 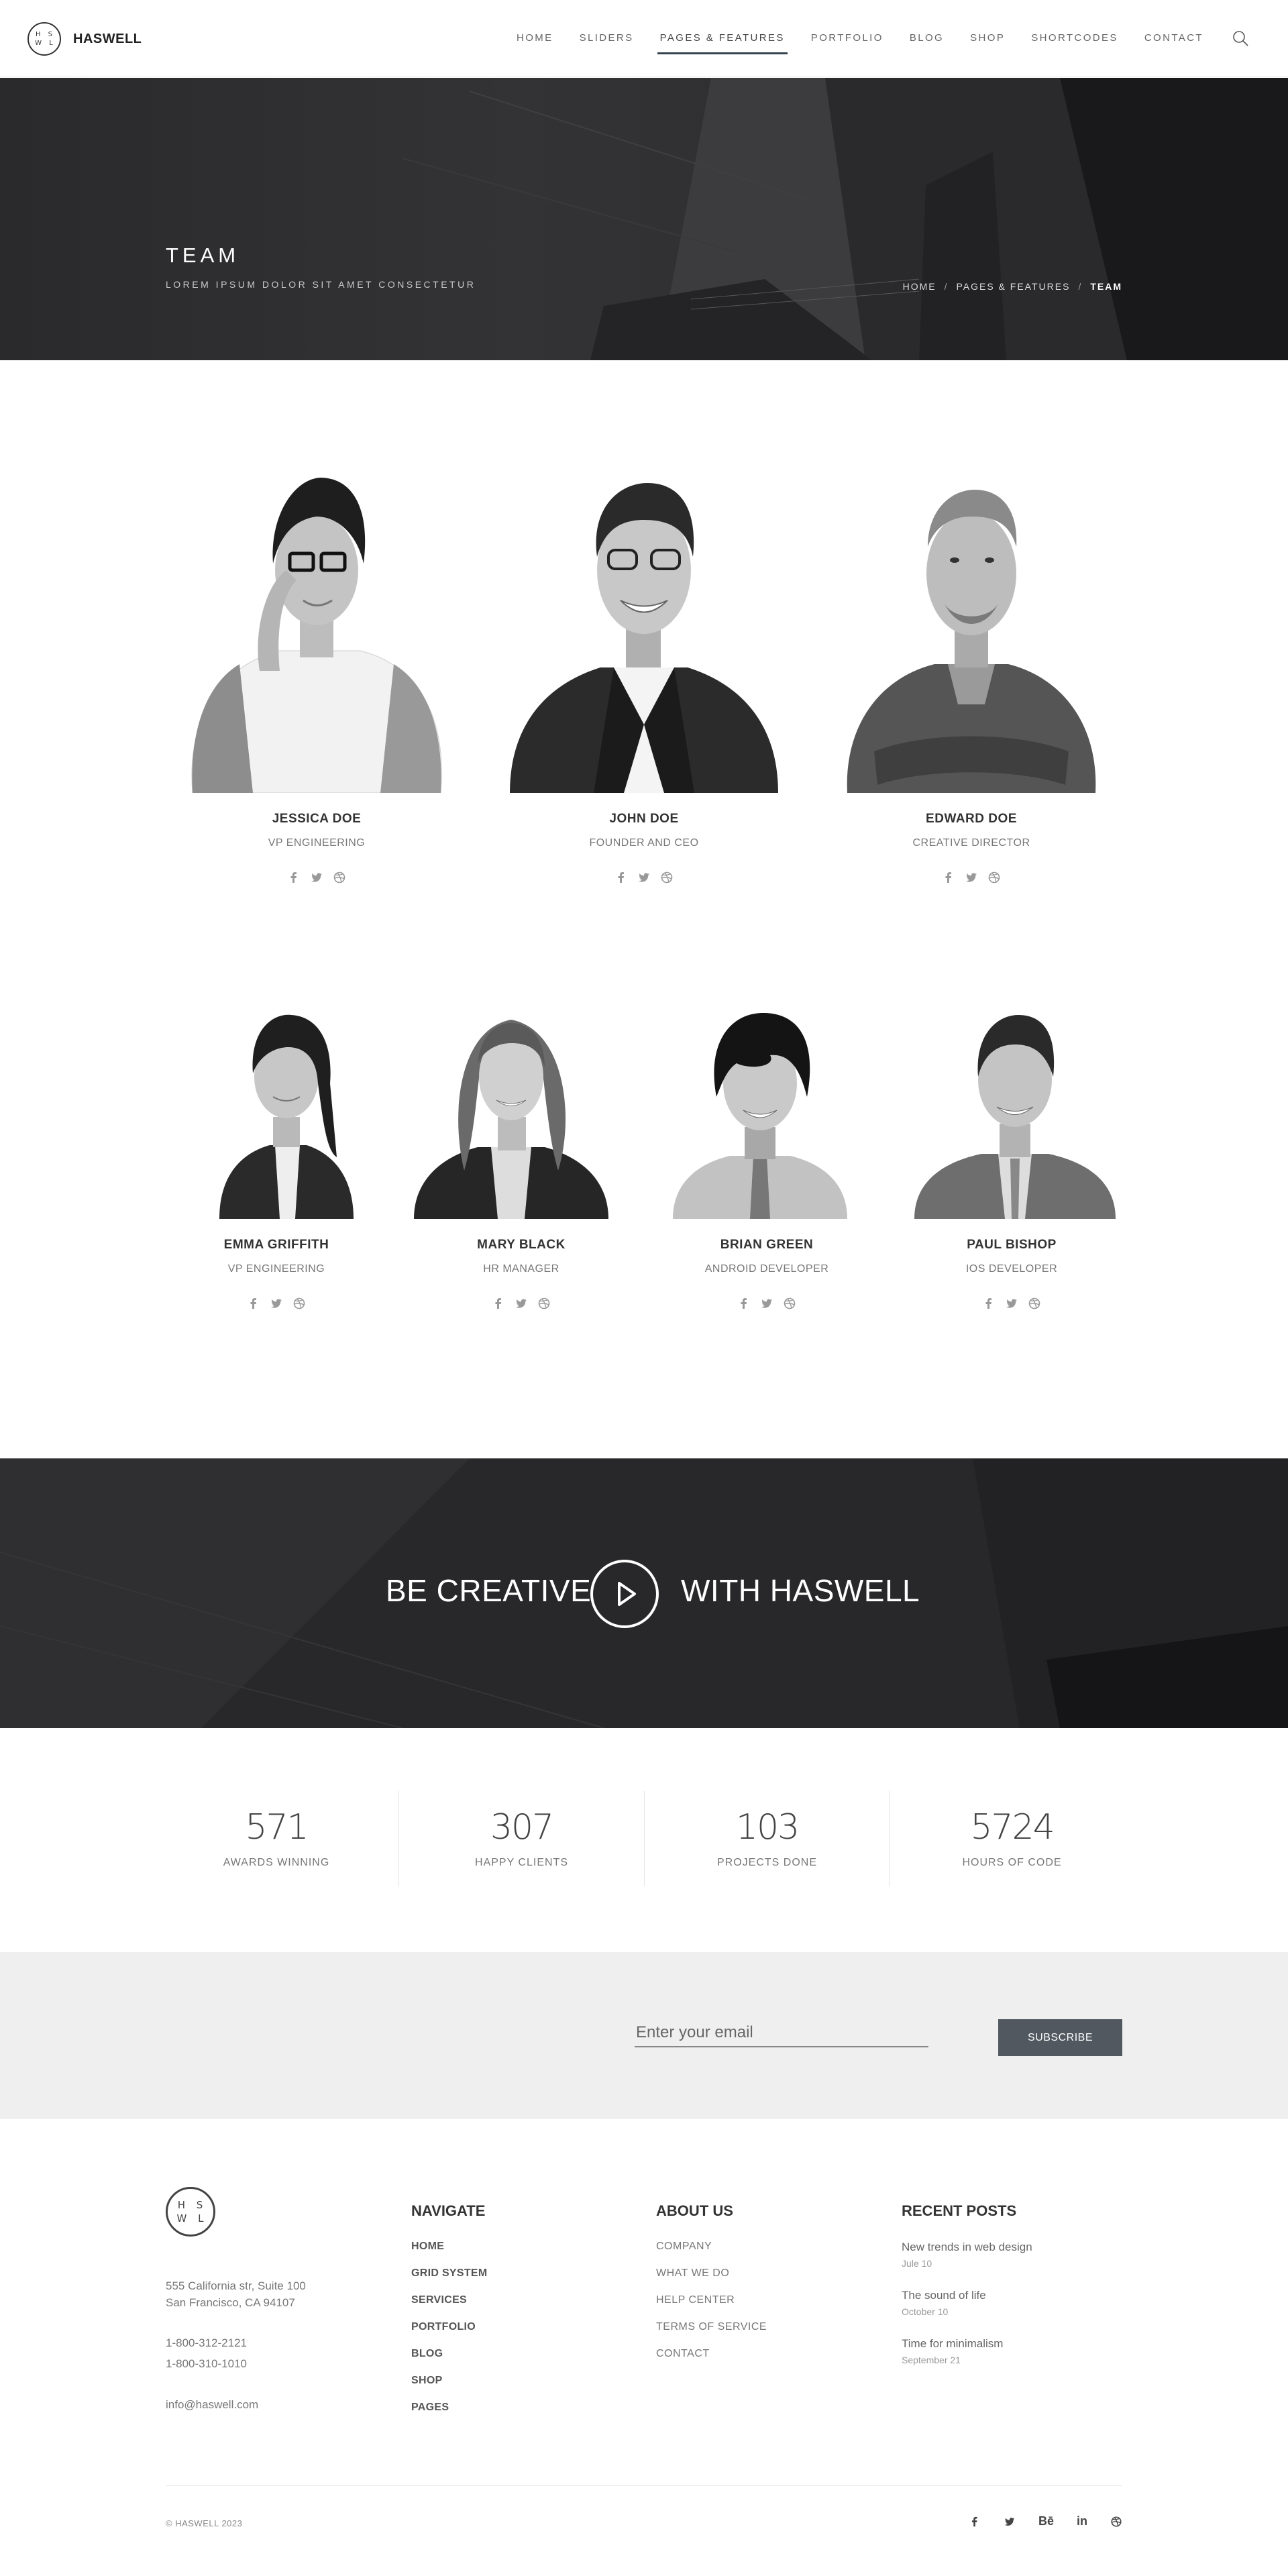 What do you see at coordinates (919, 286) in the screenshot?
I see `breadcrumb-home: HOME` at bounding box center [919, 286].